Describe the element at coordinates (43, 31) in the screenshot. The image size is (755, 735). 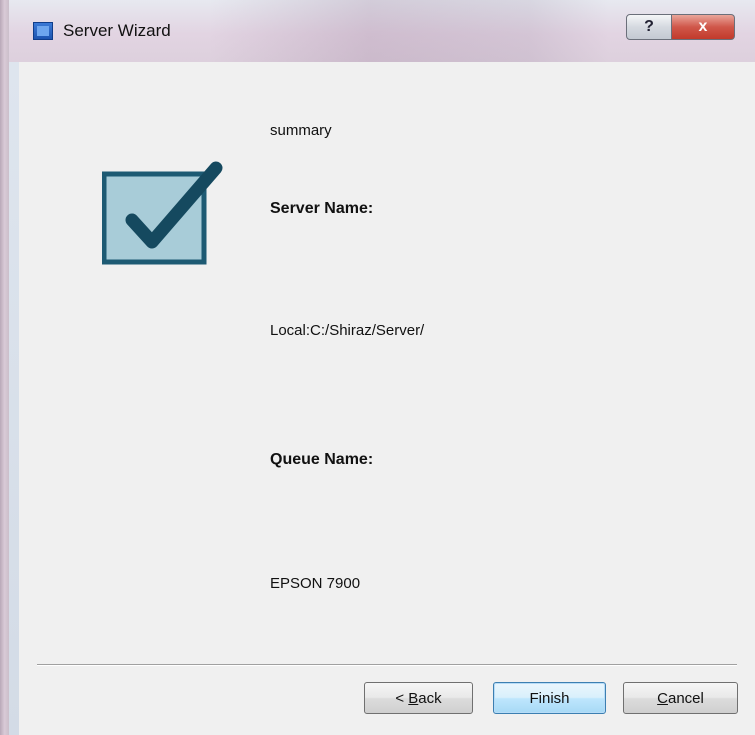
I see `app-window-icon` at that location.